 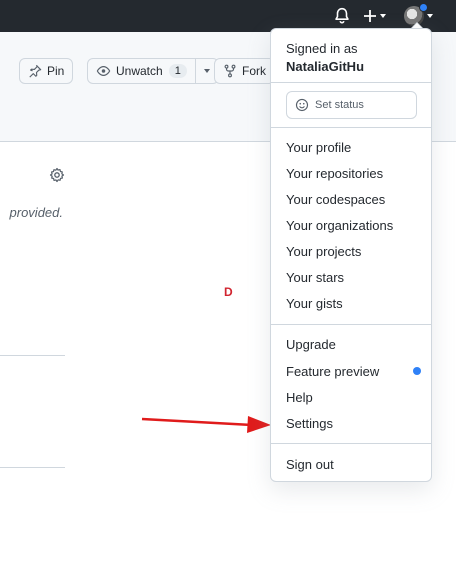 What do you see at coordinates (423, 7) in the screenshot?
I see `notification-dot` at bounding box center [423, 7].